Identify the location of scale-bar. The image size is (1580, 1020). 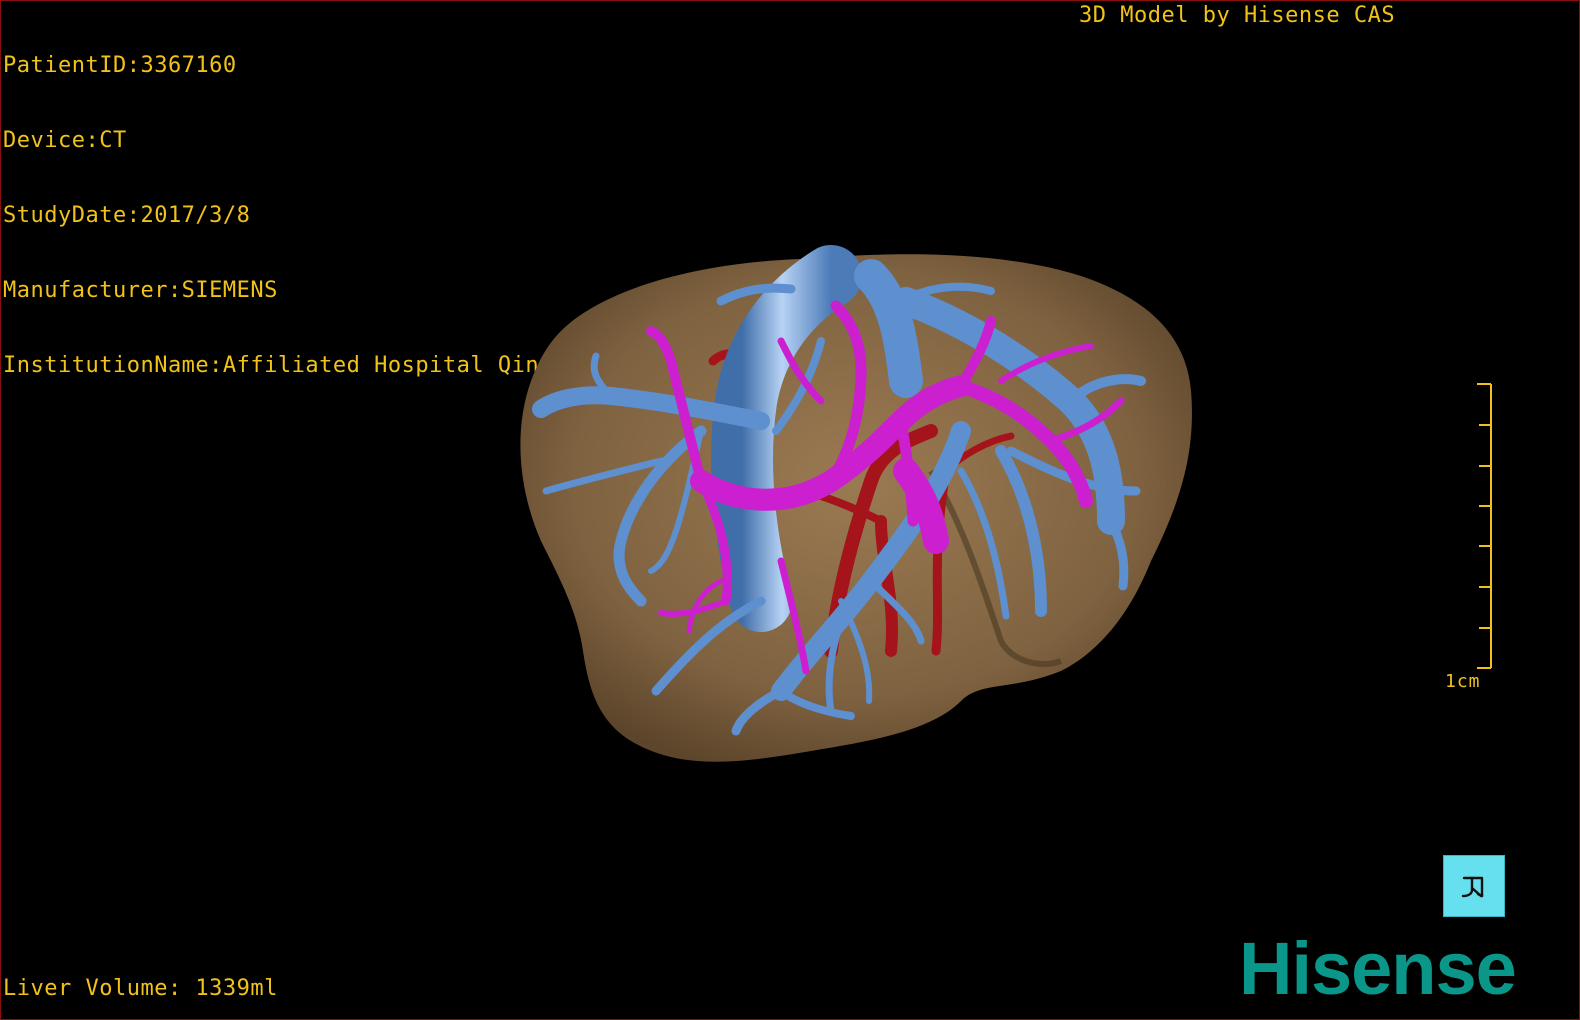
(1484, 526).